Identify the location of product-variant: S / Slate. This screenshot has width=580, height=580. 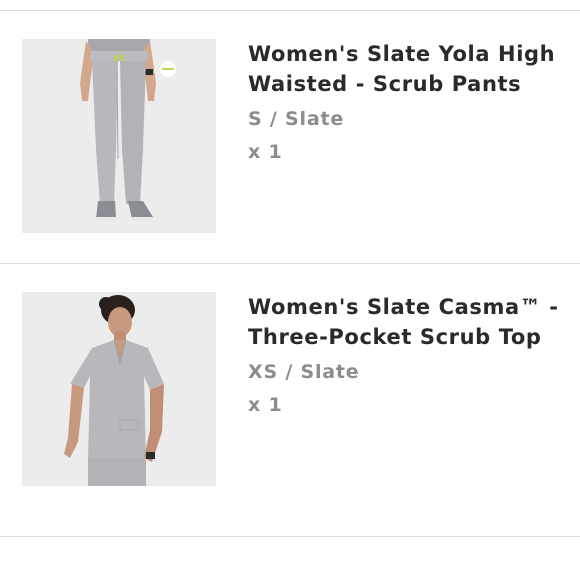
(296, 119).